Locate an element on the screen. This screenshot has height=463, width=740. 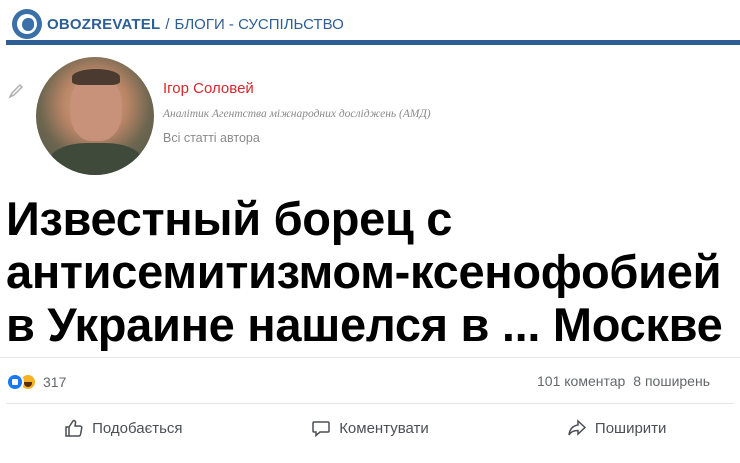
comments-count-link: 101 коментар is located at coordinates (581, 381).